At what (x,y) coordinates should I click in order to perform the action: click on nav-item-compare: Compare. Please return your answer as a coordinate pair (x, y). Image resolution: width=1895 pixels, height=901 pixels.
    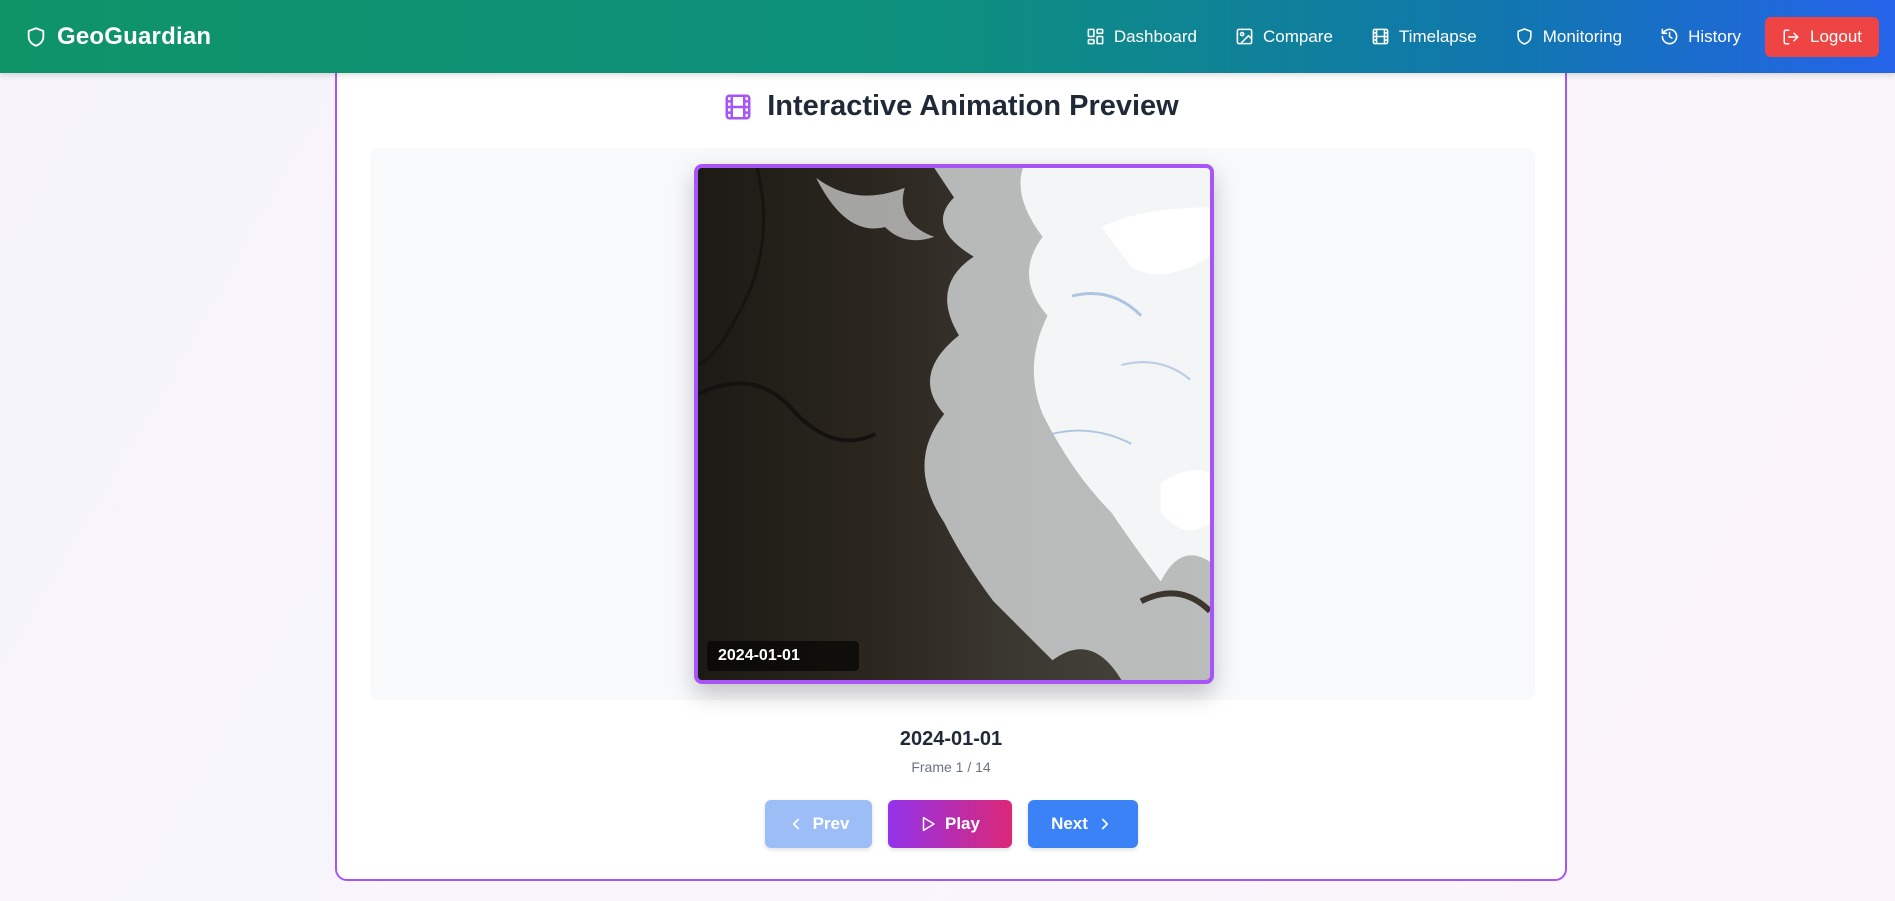
    Looking at the image, I should click on (1284, 37).